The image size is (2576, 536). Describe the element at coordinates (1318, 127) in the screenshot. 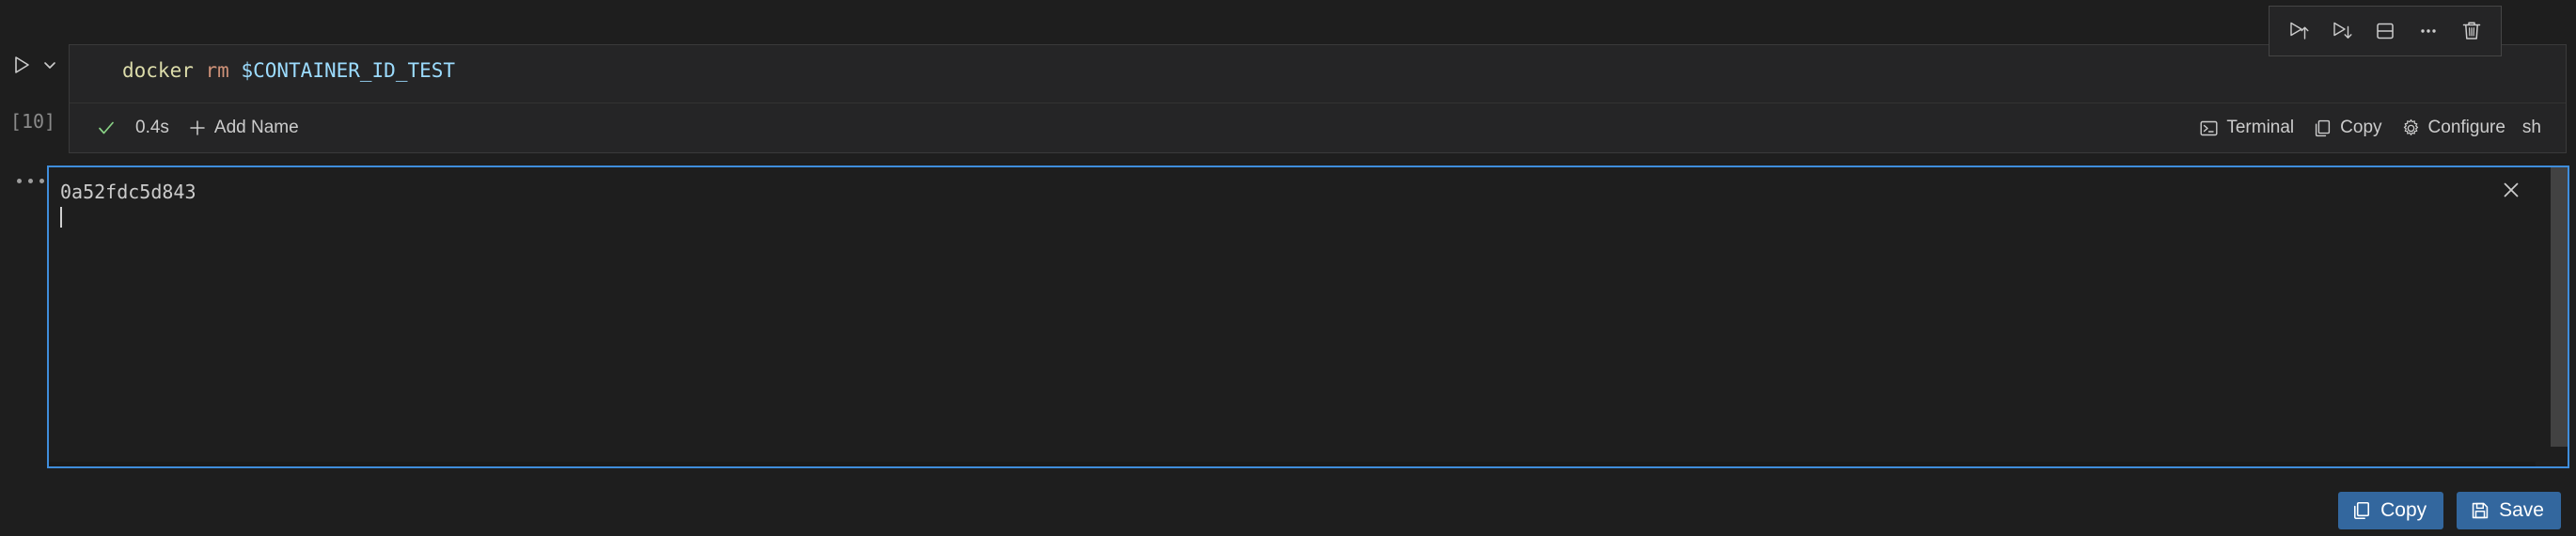

I see `cell-status-bar: 0.4s Add Name Terminal Copy Configure sh` at that location.